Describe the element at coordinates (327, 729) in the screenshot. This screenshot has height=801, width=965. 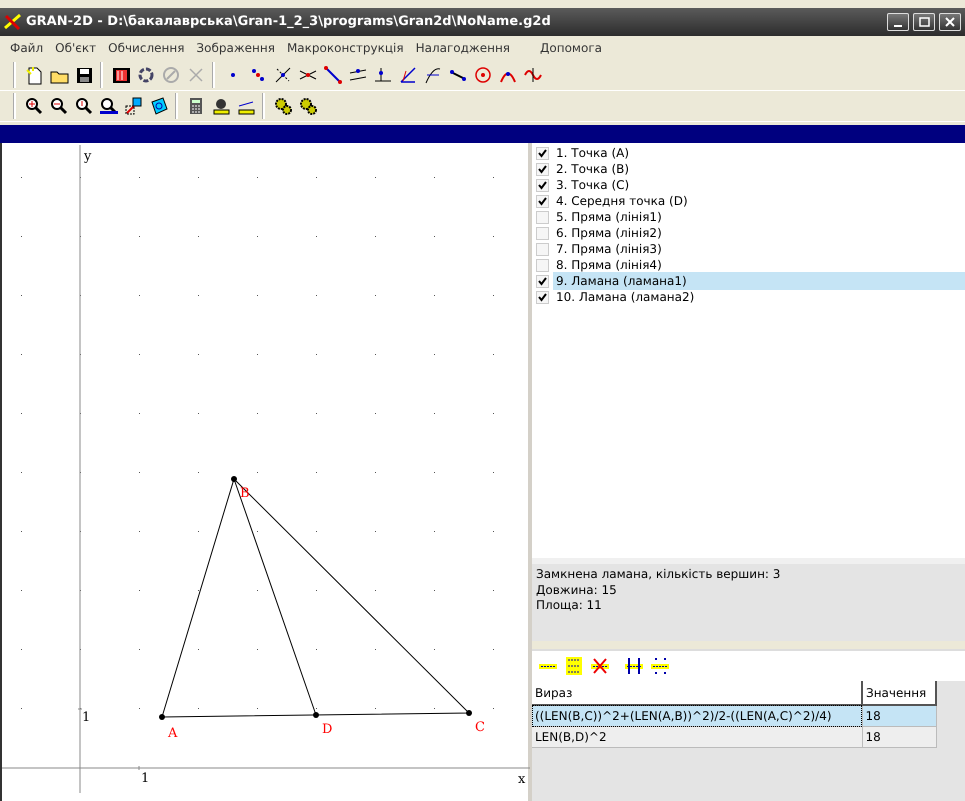
I see `point-label: D` at that location.